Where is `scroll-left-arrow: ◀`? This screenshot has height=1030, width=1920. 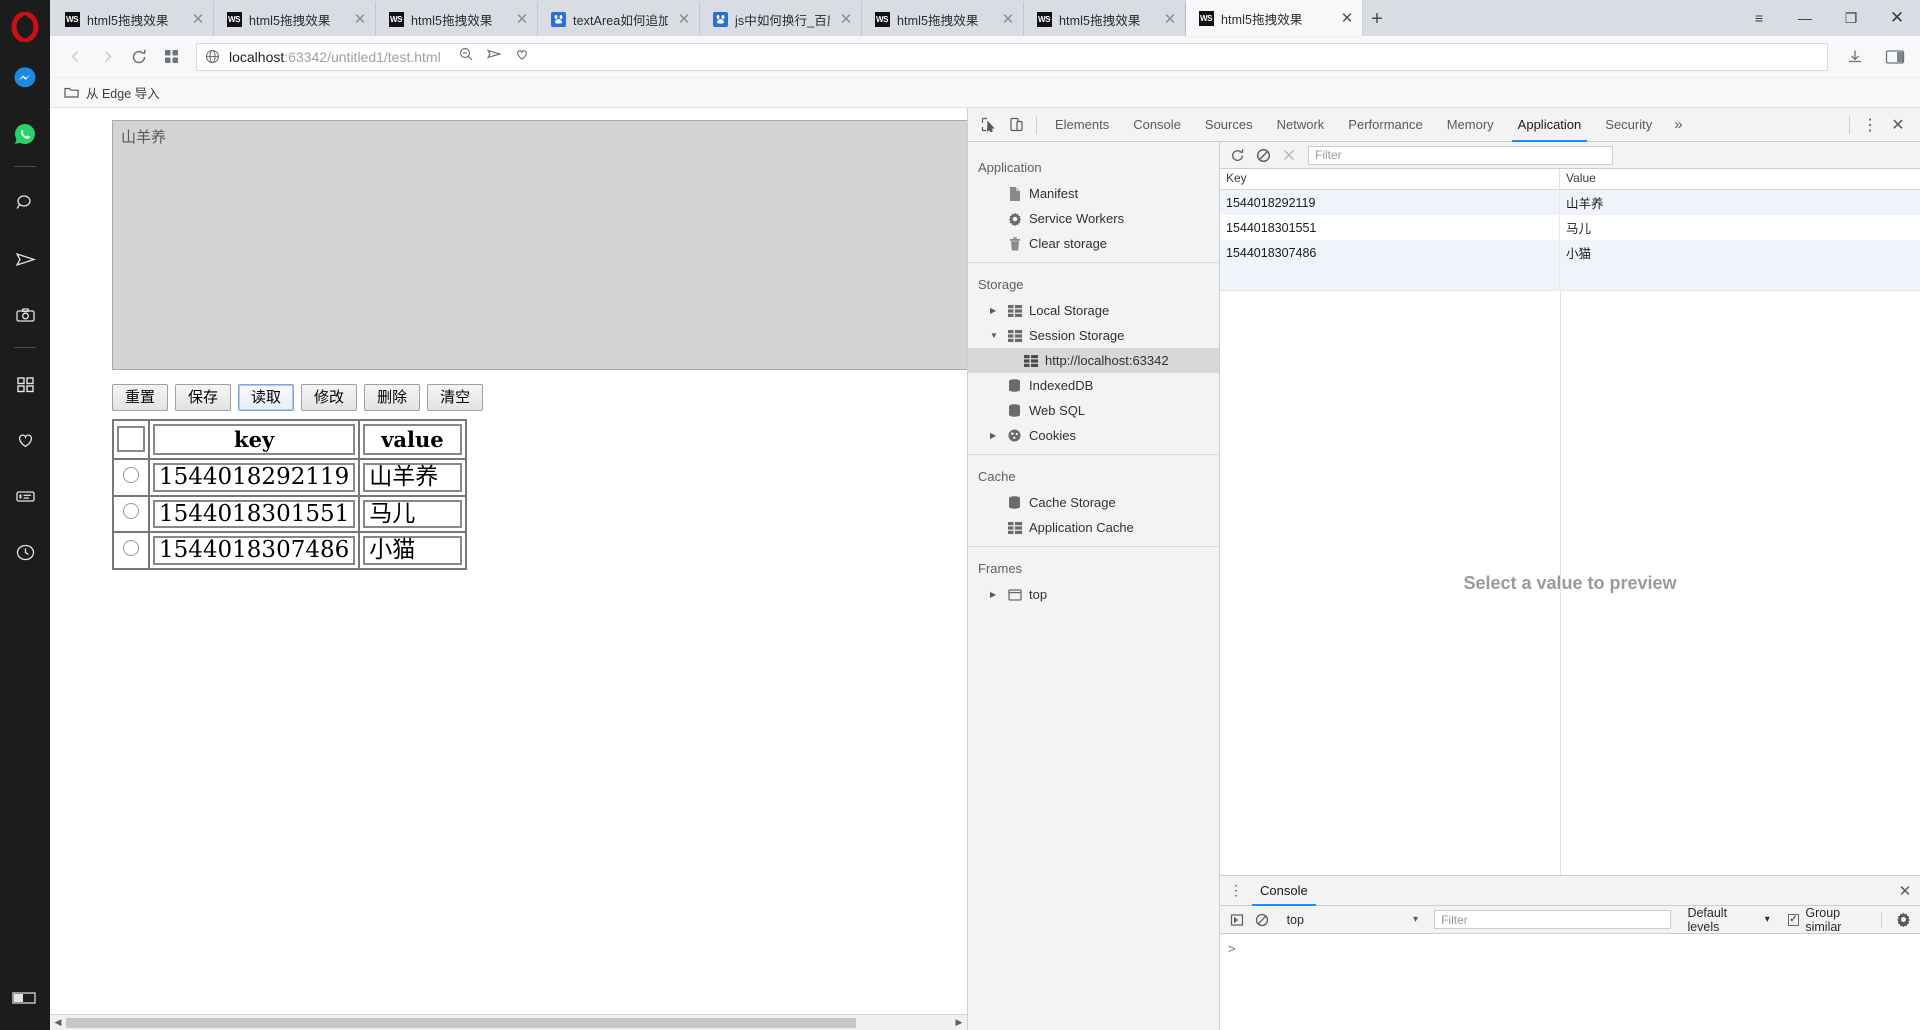 scroll-left-arrow: ◀ is located at coordinates (58, 1022).